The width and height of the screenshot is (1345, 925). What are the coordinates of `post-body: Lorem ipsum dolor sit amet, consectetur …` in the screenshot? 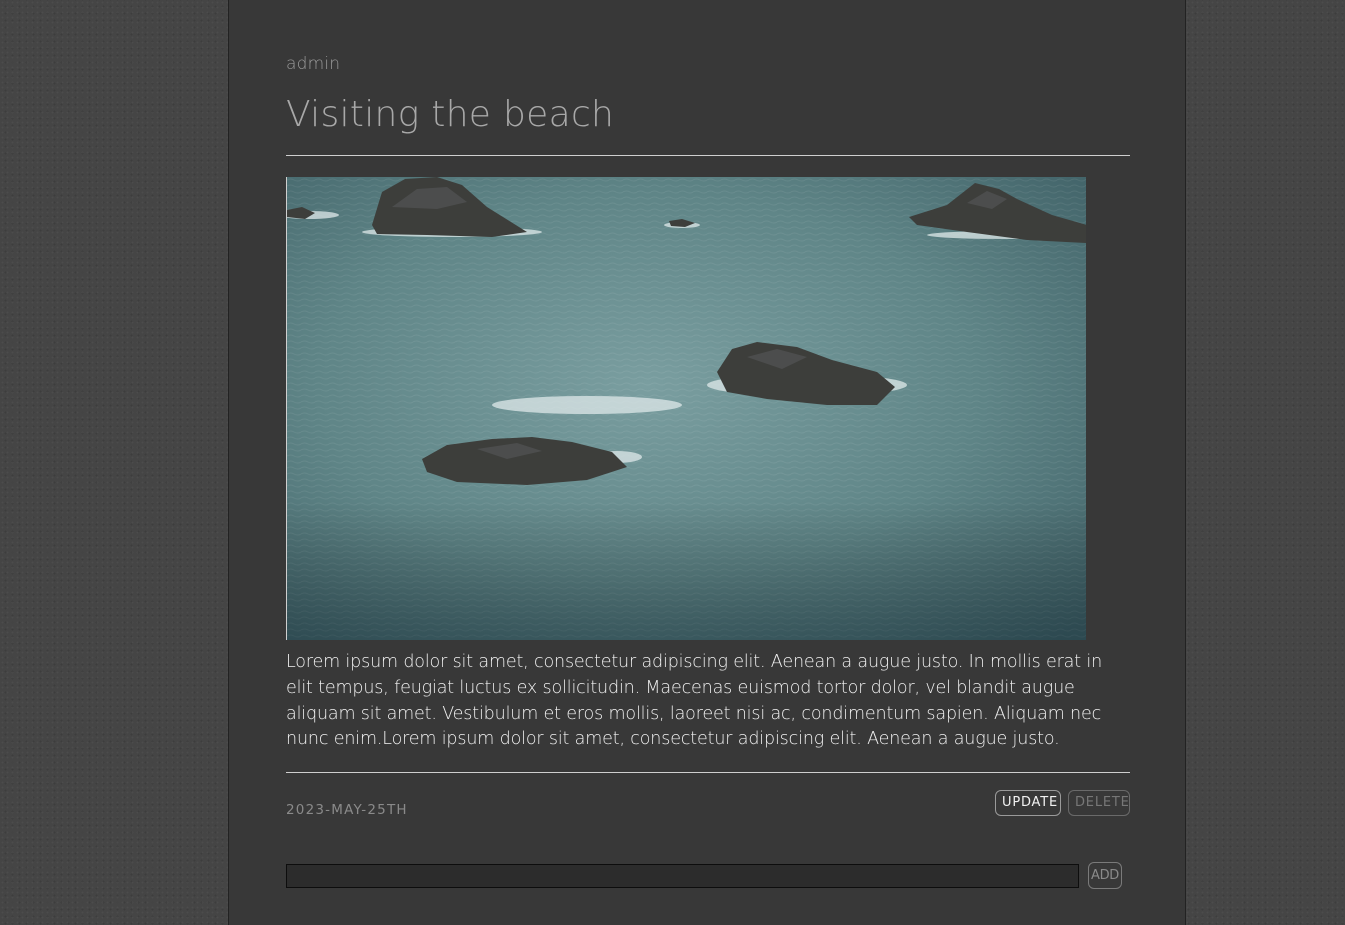 It's located at (694, 701).